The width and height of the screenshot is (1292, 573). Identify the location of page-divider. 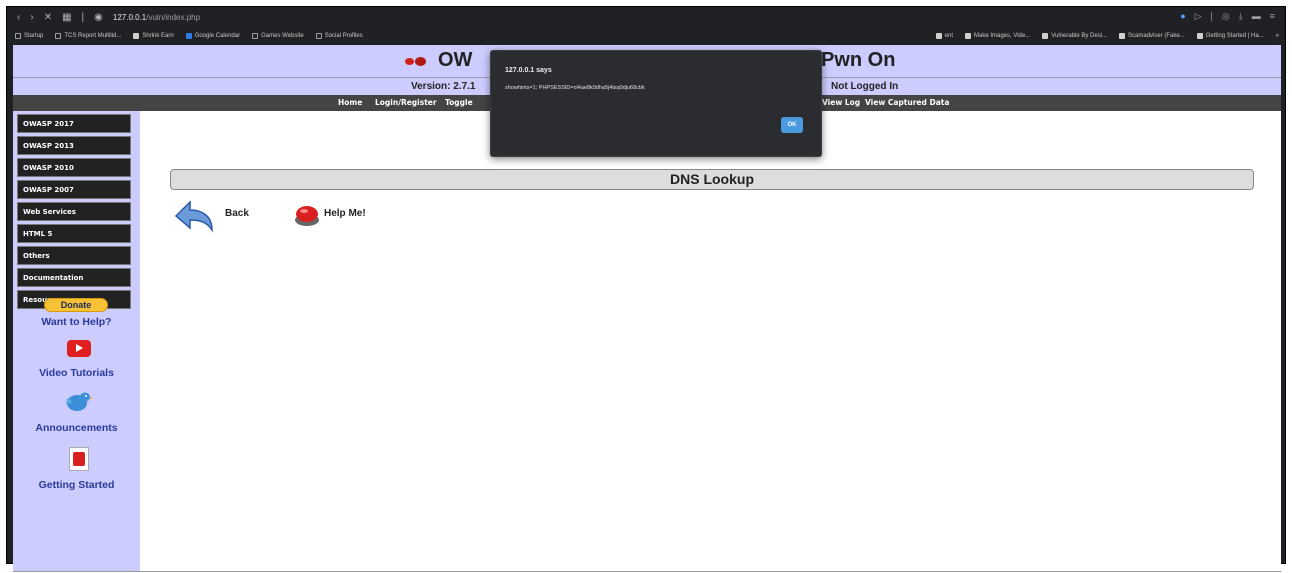
(647, 571).